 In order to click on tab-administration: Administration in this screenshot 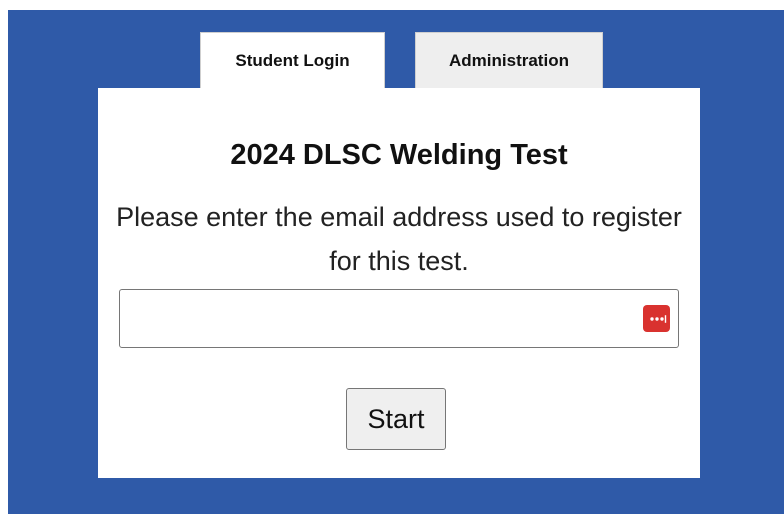, I will do `click(509, 64)`.